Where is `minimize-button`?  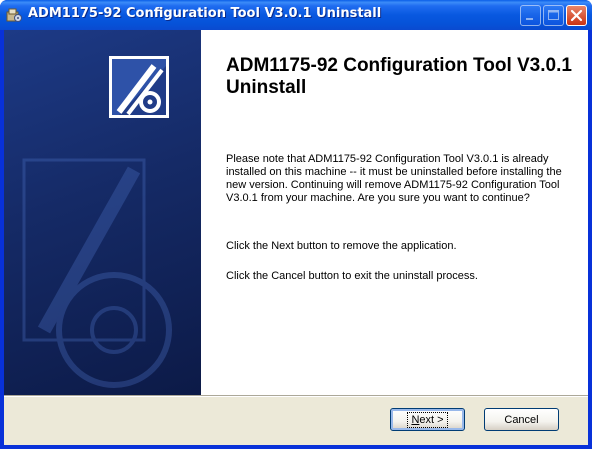
minimize-button is located at coordinates (530, 15).